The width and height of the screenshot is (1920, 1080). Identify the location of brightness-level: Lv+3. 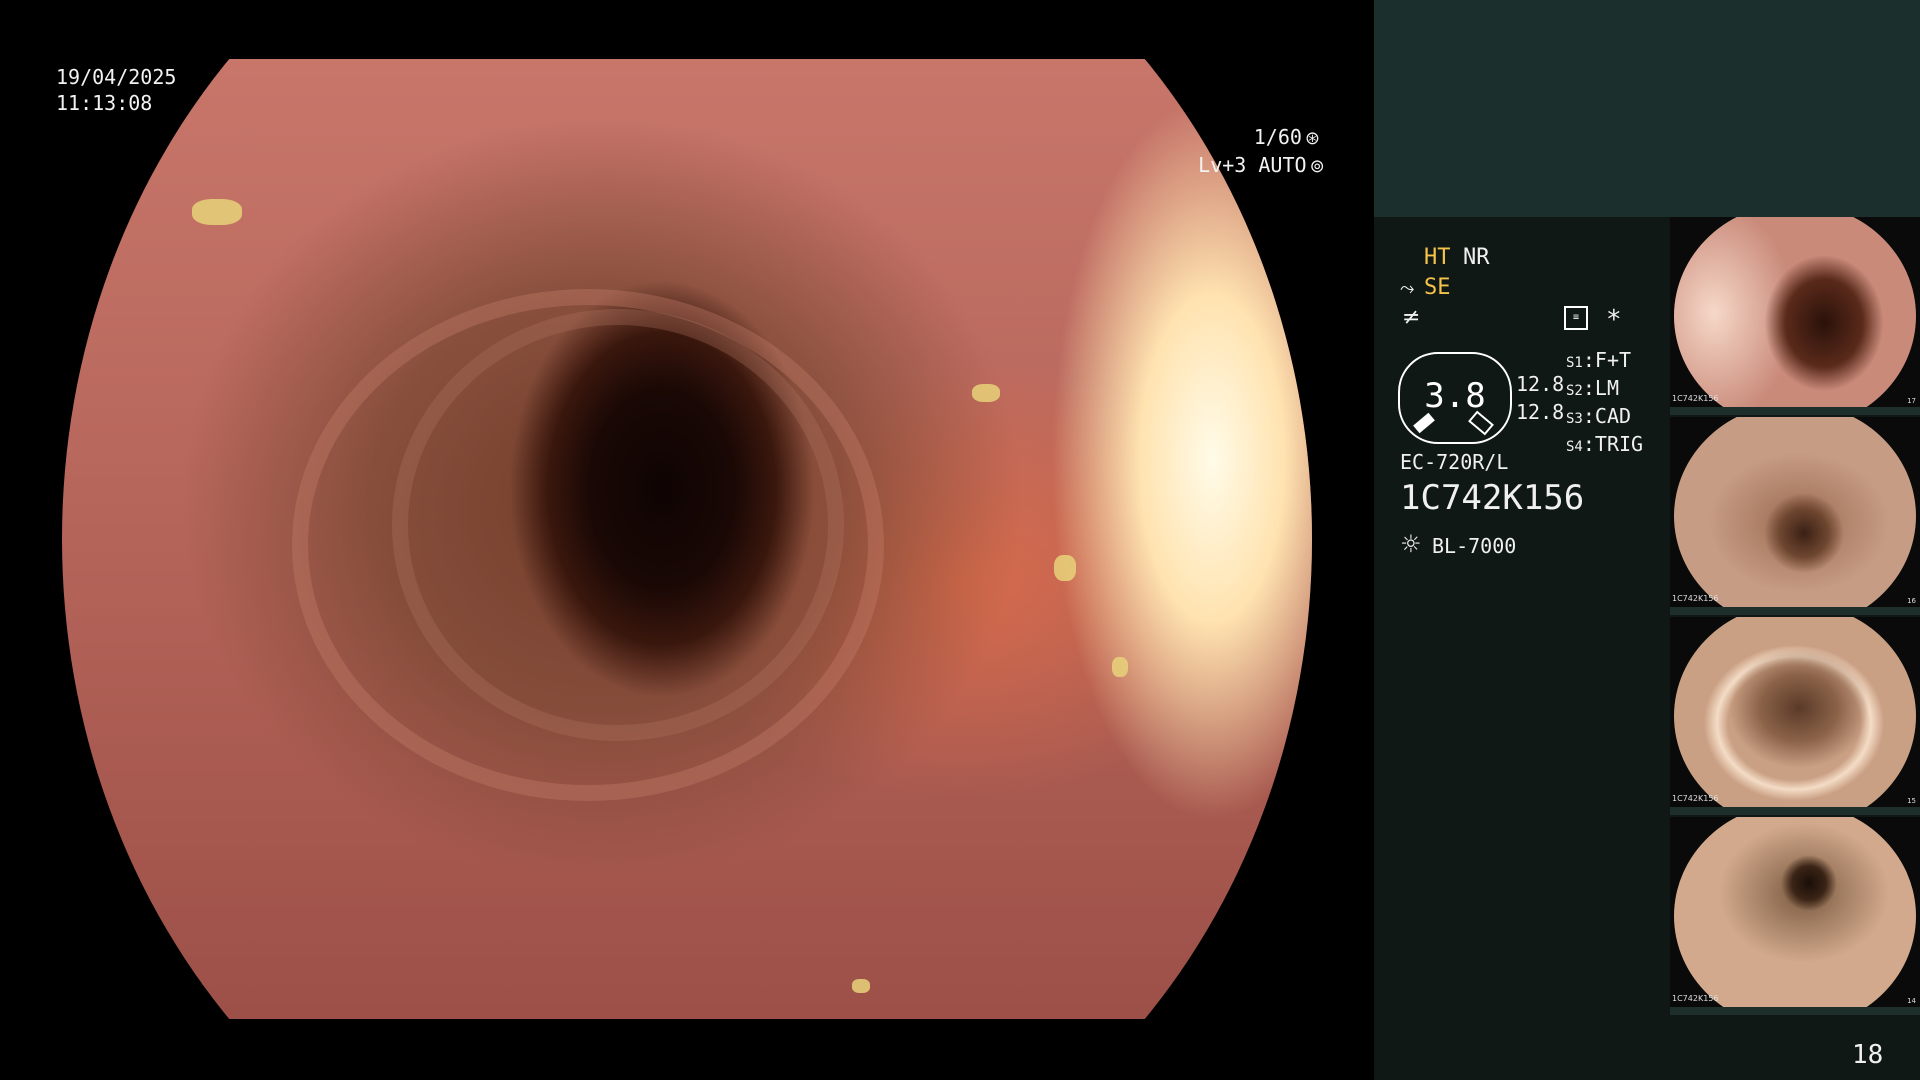
(1222, 165).